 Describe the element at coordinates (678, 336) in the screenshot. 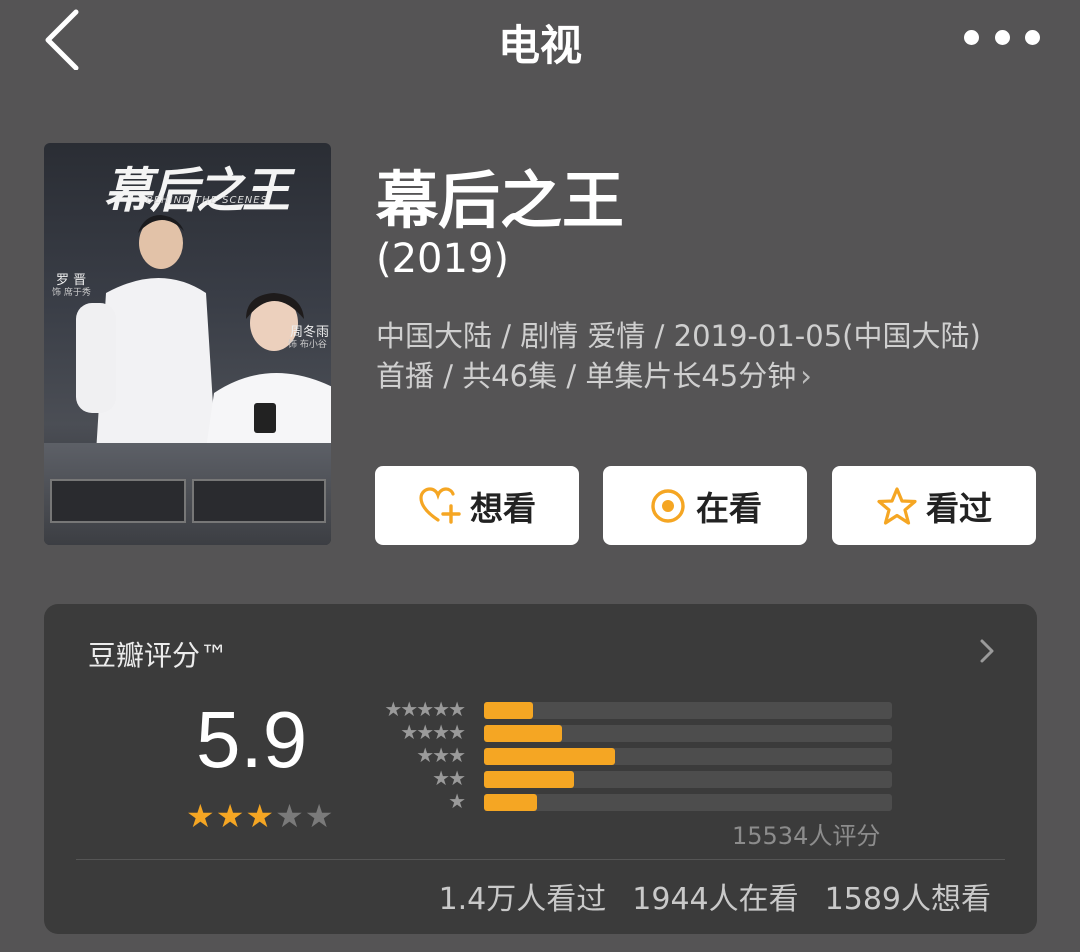

I see `meta-line-1: 中国大陆 / 剧情 爱情 / 2019-01-05(中国大陆)` at that location.